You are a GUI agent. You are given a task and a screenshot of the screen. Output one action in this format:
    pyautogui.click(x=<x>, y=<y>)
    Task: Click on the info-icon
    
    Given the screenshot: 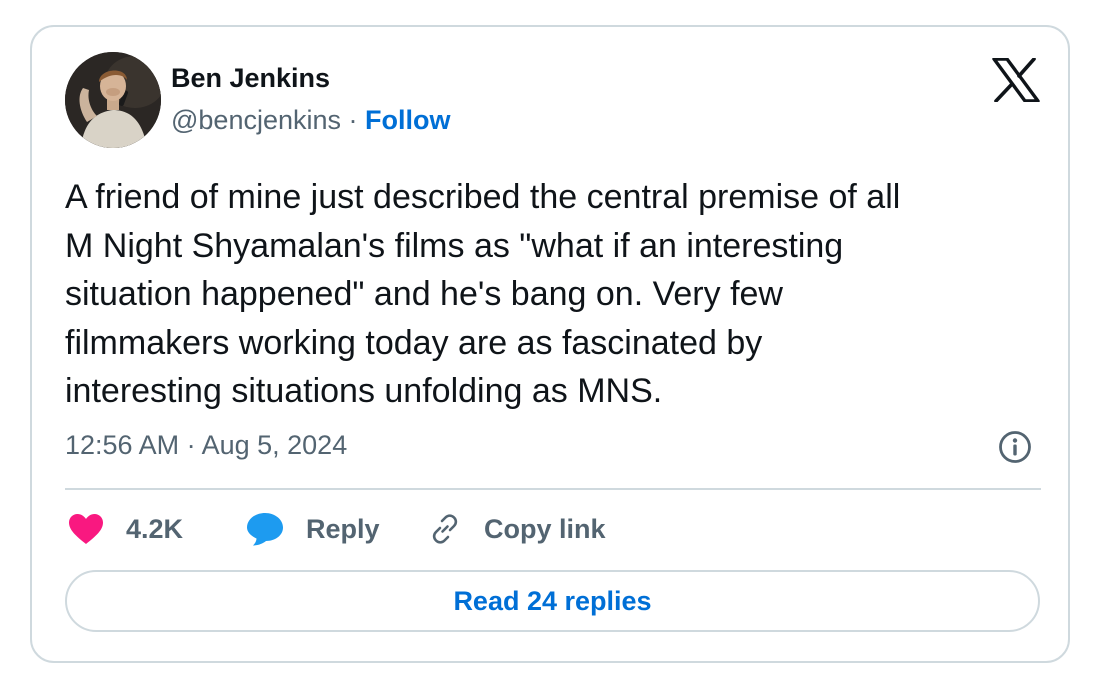 What is the action you would take?
    pyautogui.click(x=1015, y=447)
    